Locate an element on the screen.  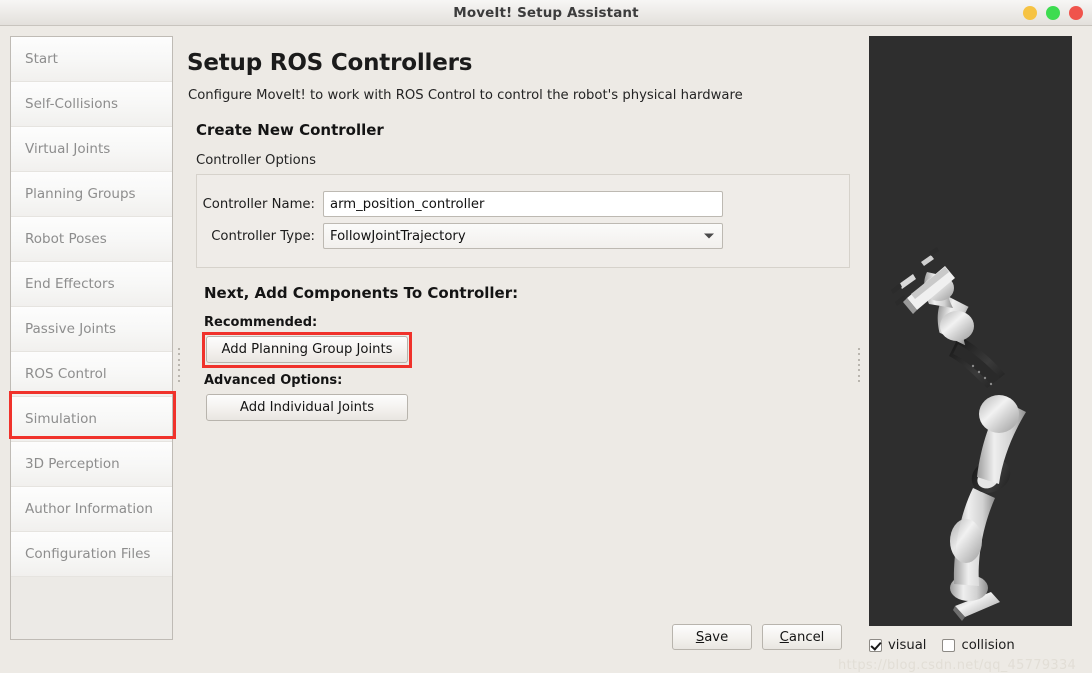
minimize-button is located at coordinates (1030, 13).